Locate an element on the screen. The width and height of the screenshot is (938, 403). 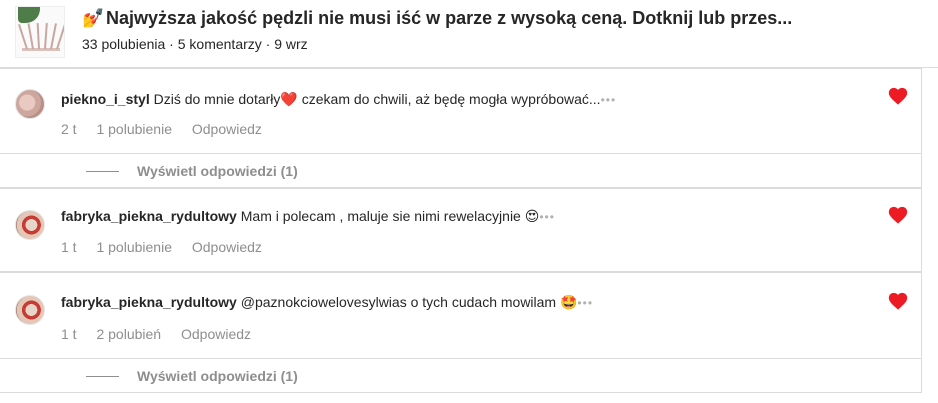
comment-actions: 2 t 1 polubienie Odpowiedz is located at coordinates (169, 129).